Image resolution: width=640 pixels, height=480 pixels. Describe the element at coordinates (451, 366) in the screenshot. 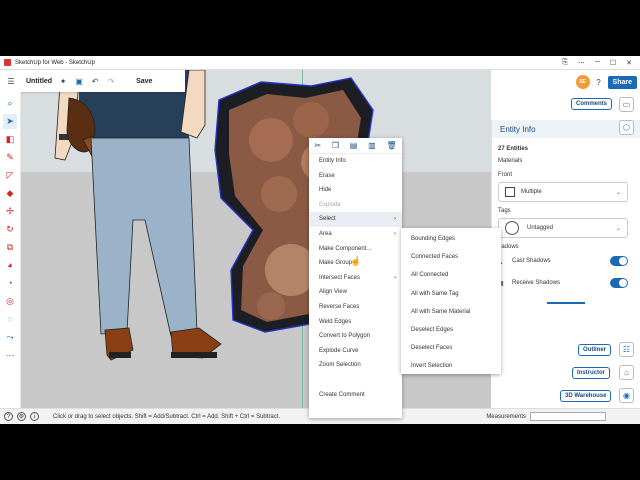

I see `submenu-item-invert-selection: Invert Selection` at that location.